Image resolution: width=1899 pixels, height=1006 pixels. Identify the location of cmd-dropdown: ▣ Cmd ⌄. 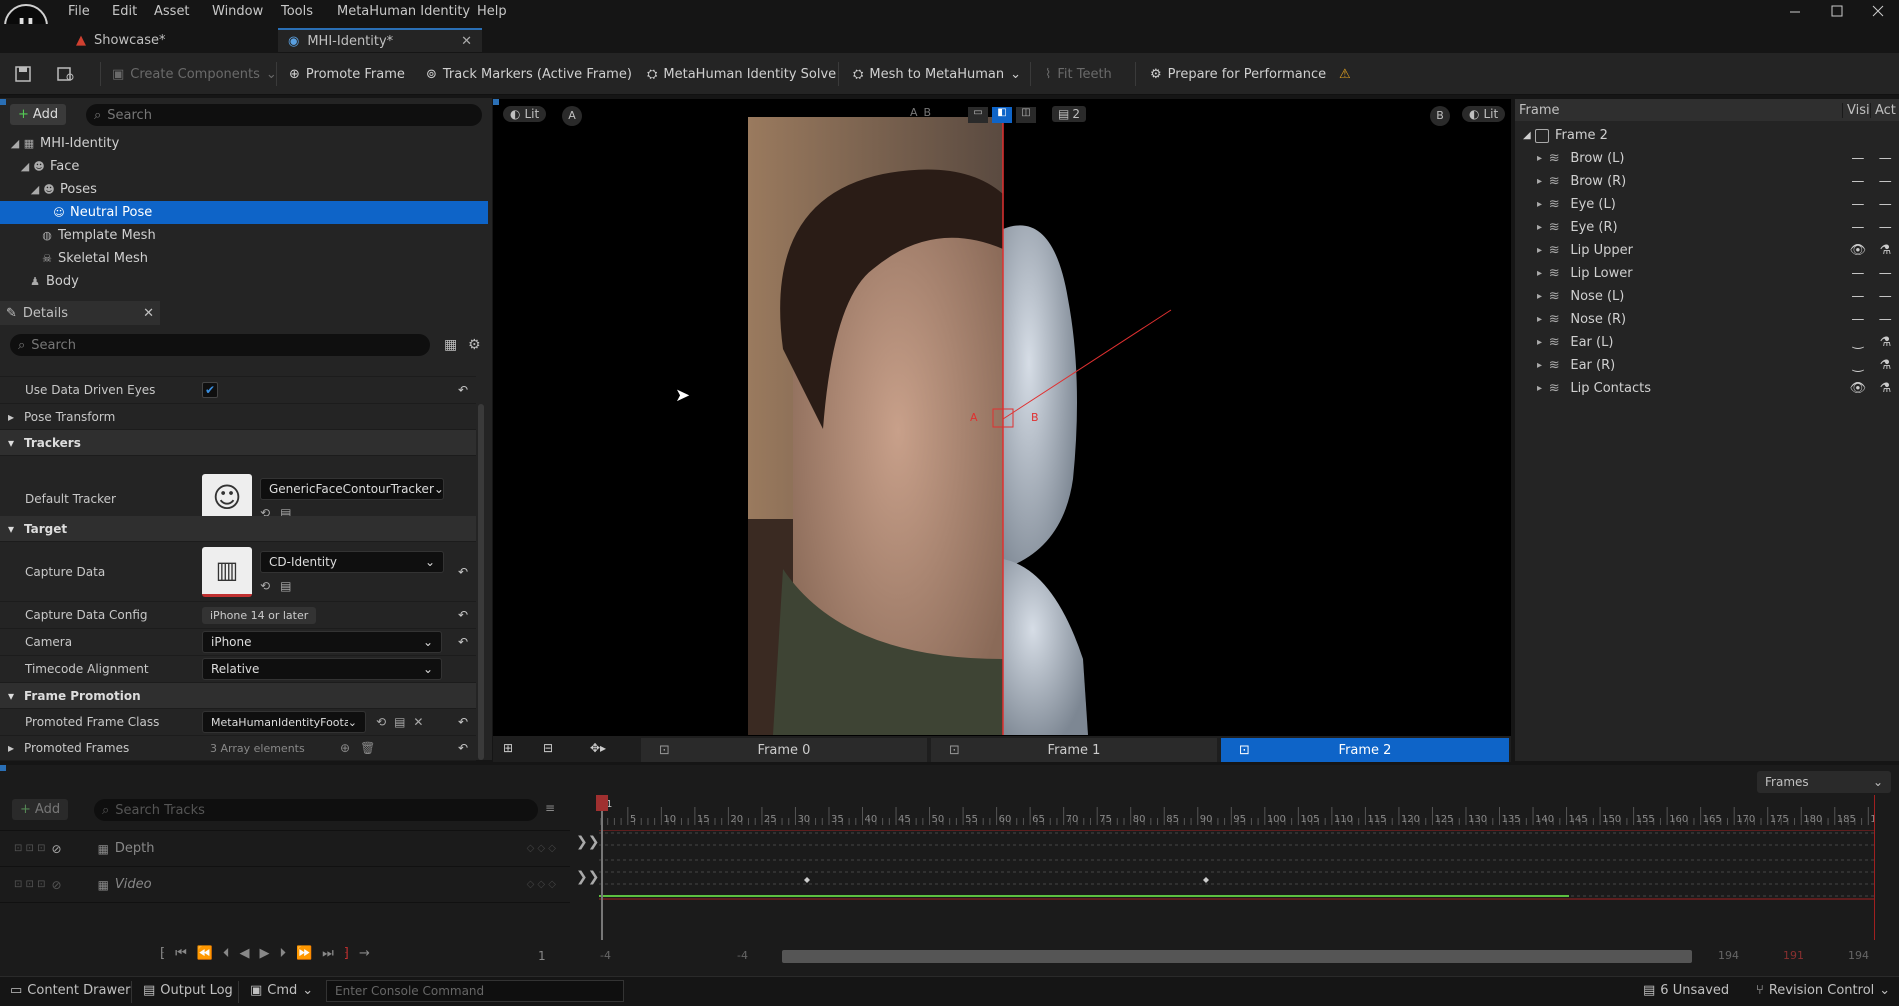
(281, 990).